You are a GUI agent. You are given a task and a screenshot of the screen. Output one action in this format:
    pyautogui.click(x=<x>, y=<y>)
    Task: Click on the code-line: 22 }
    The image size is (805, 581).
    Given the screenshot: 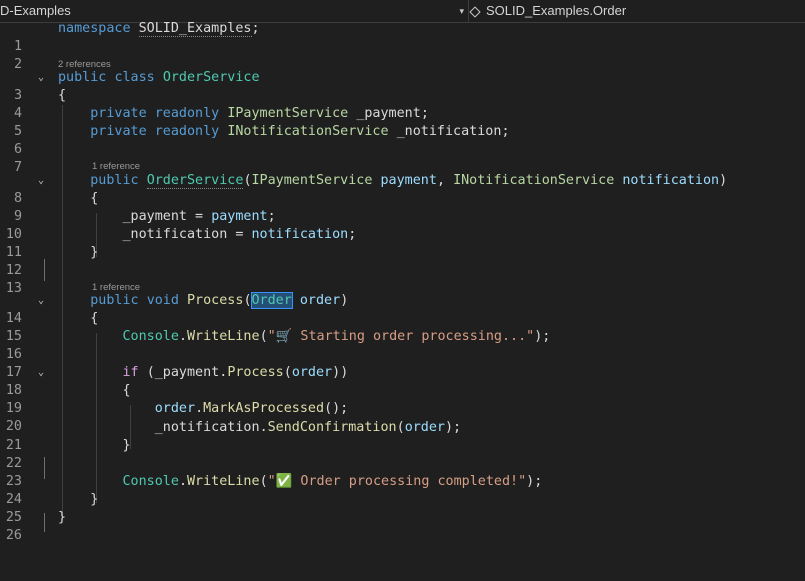 What is the action you would take?
    pyautogui.click(x=402, y=454)
    